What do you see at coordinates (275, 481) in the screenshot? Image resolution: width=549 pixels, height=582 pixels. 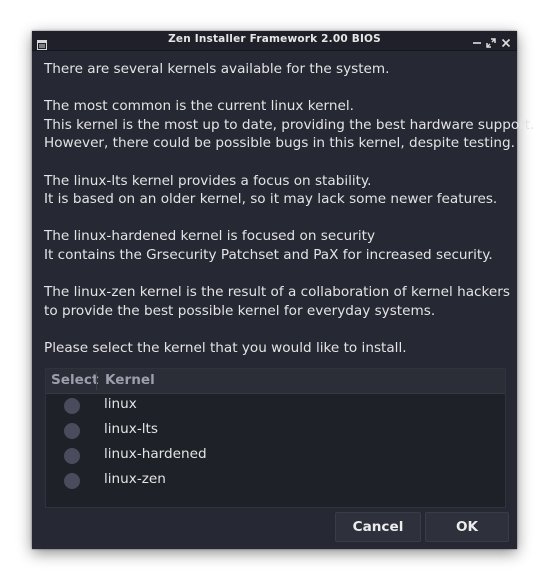 I see `table-row: linux-zen` at bounding box center [275, 481].